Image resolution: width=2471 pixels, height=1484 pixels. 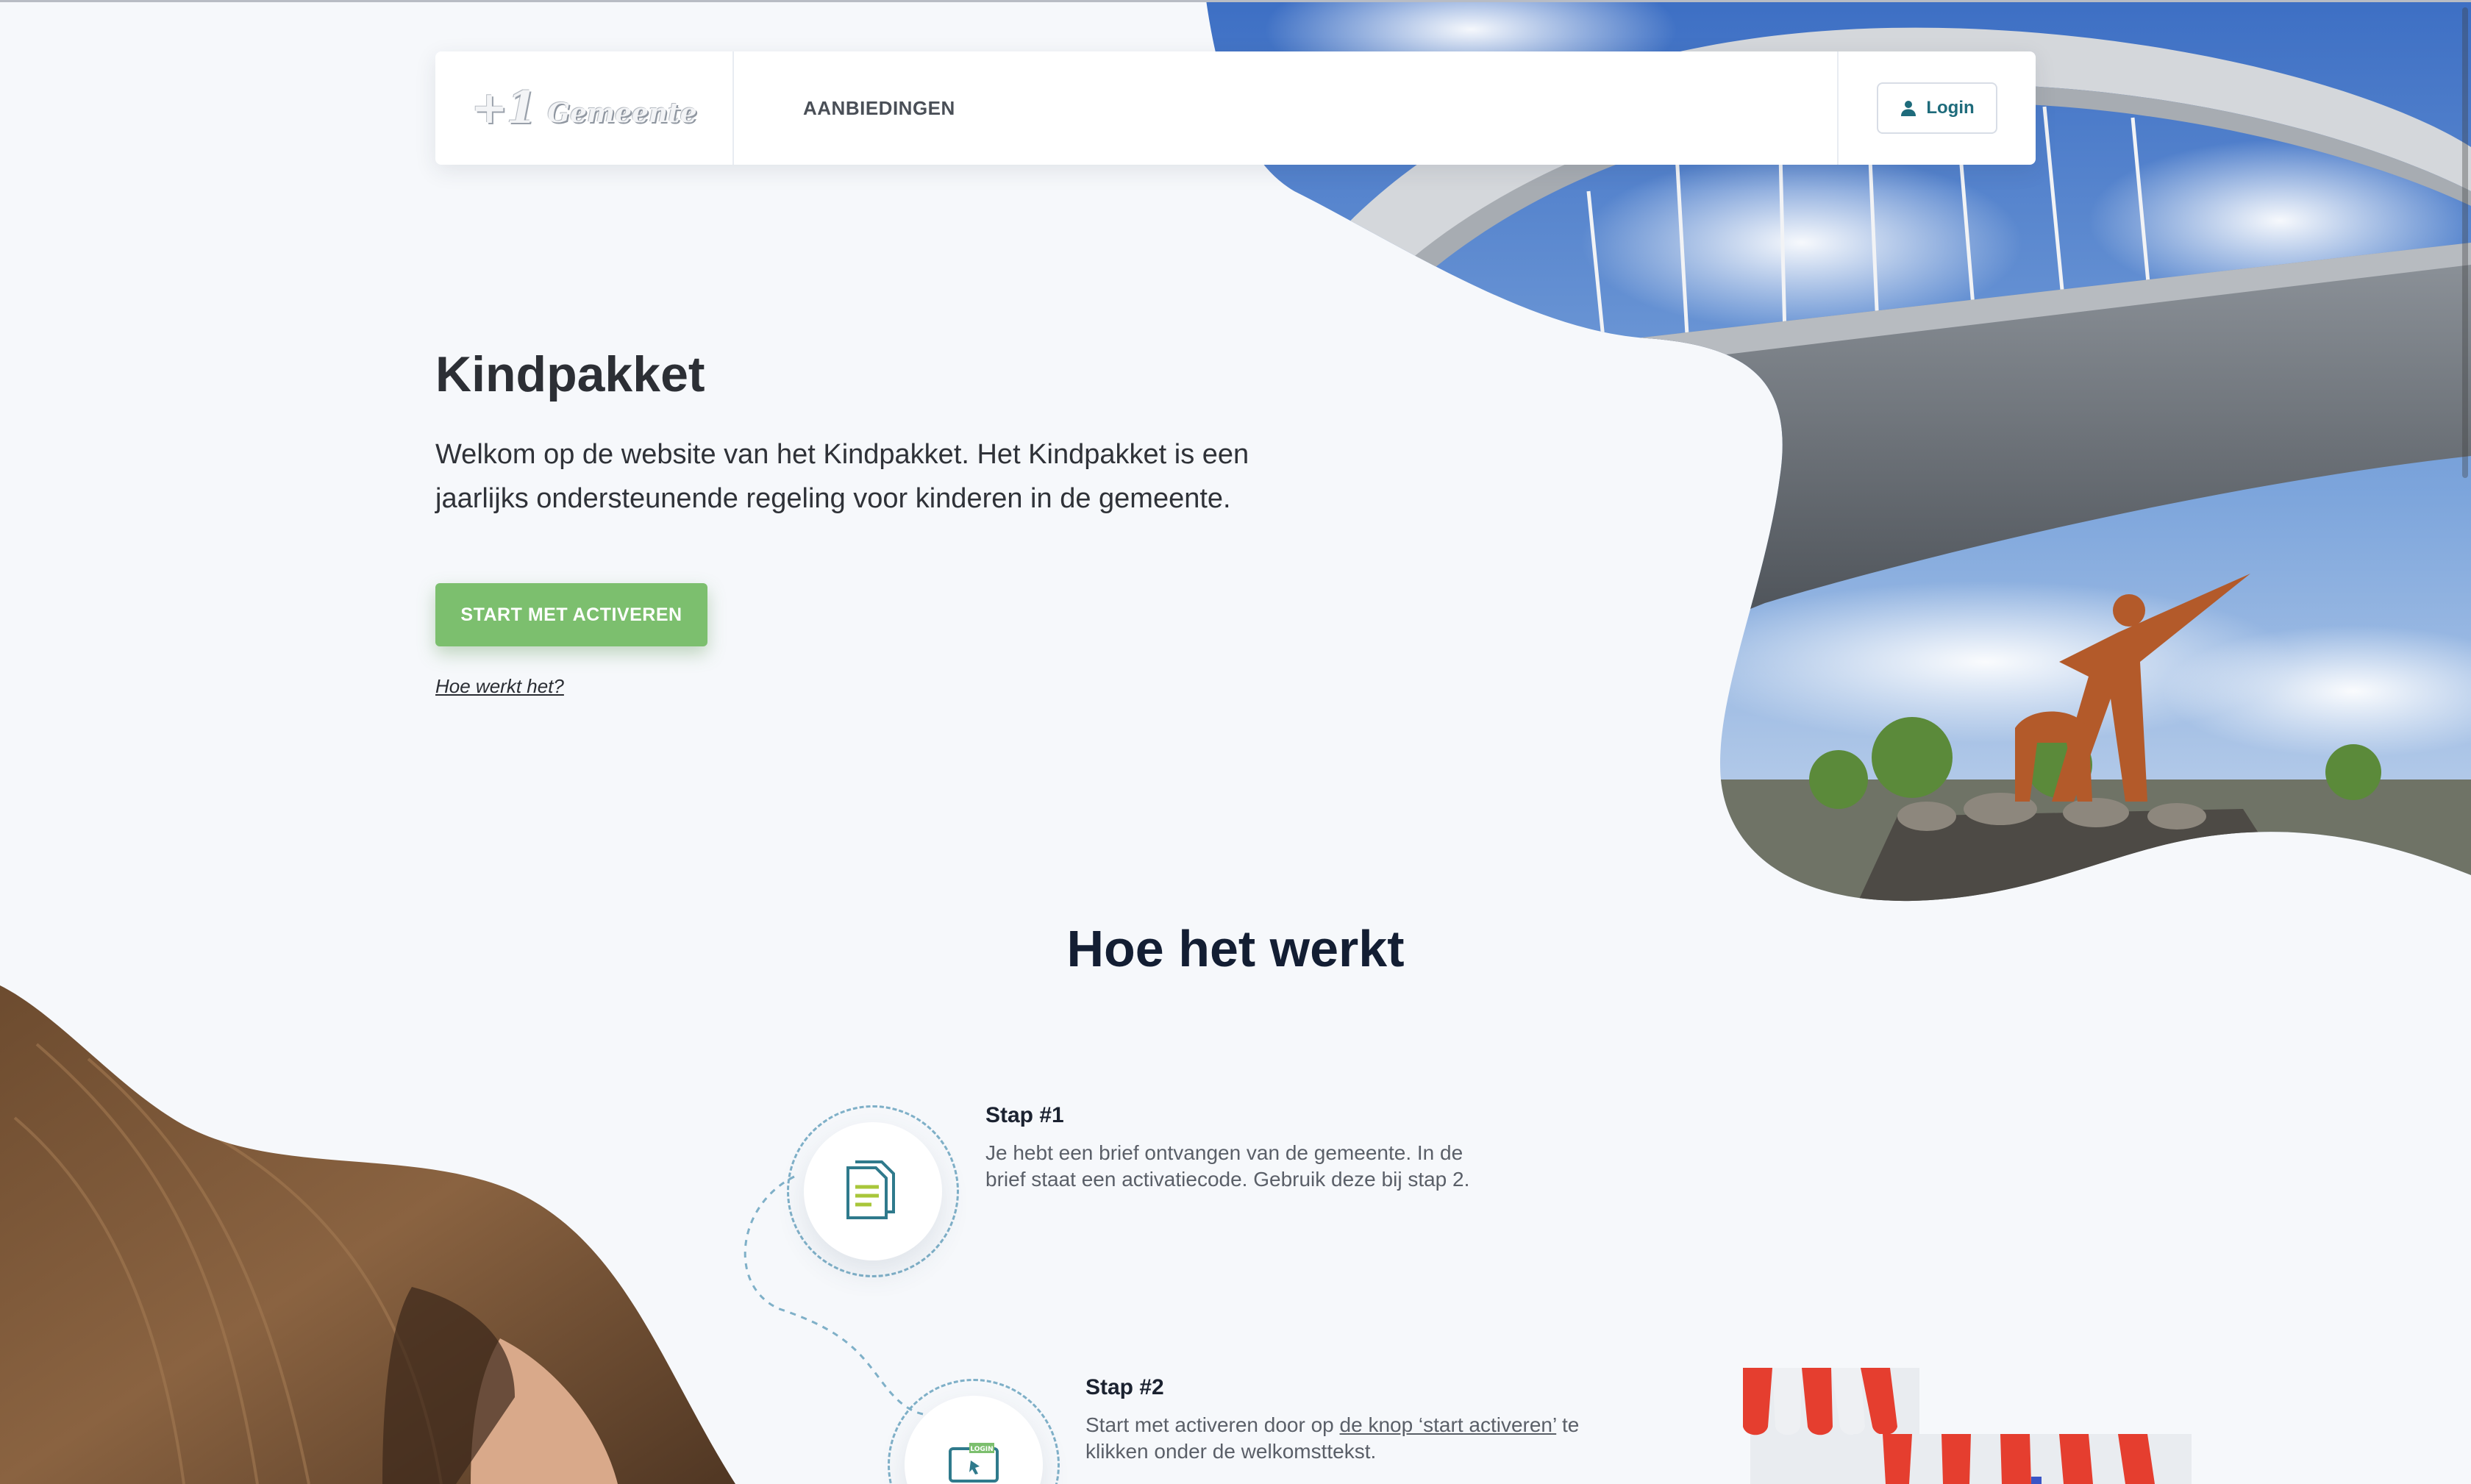 What do you see at coordinates (1235, 948) in the screenshot?
I see `how-it-works-title: Hoe het werkt` at bounding box center [1235, 948].